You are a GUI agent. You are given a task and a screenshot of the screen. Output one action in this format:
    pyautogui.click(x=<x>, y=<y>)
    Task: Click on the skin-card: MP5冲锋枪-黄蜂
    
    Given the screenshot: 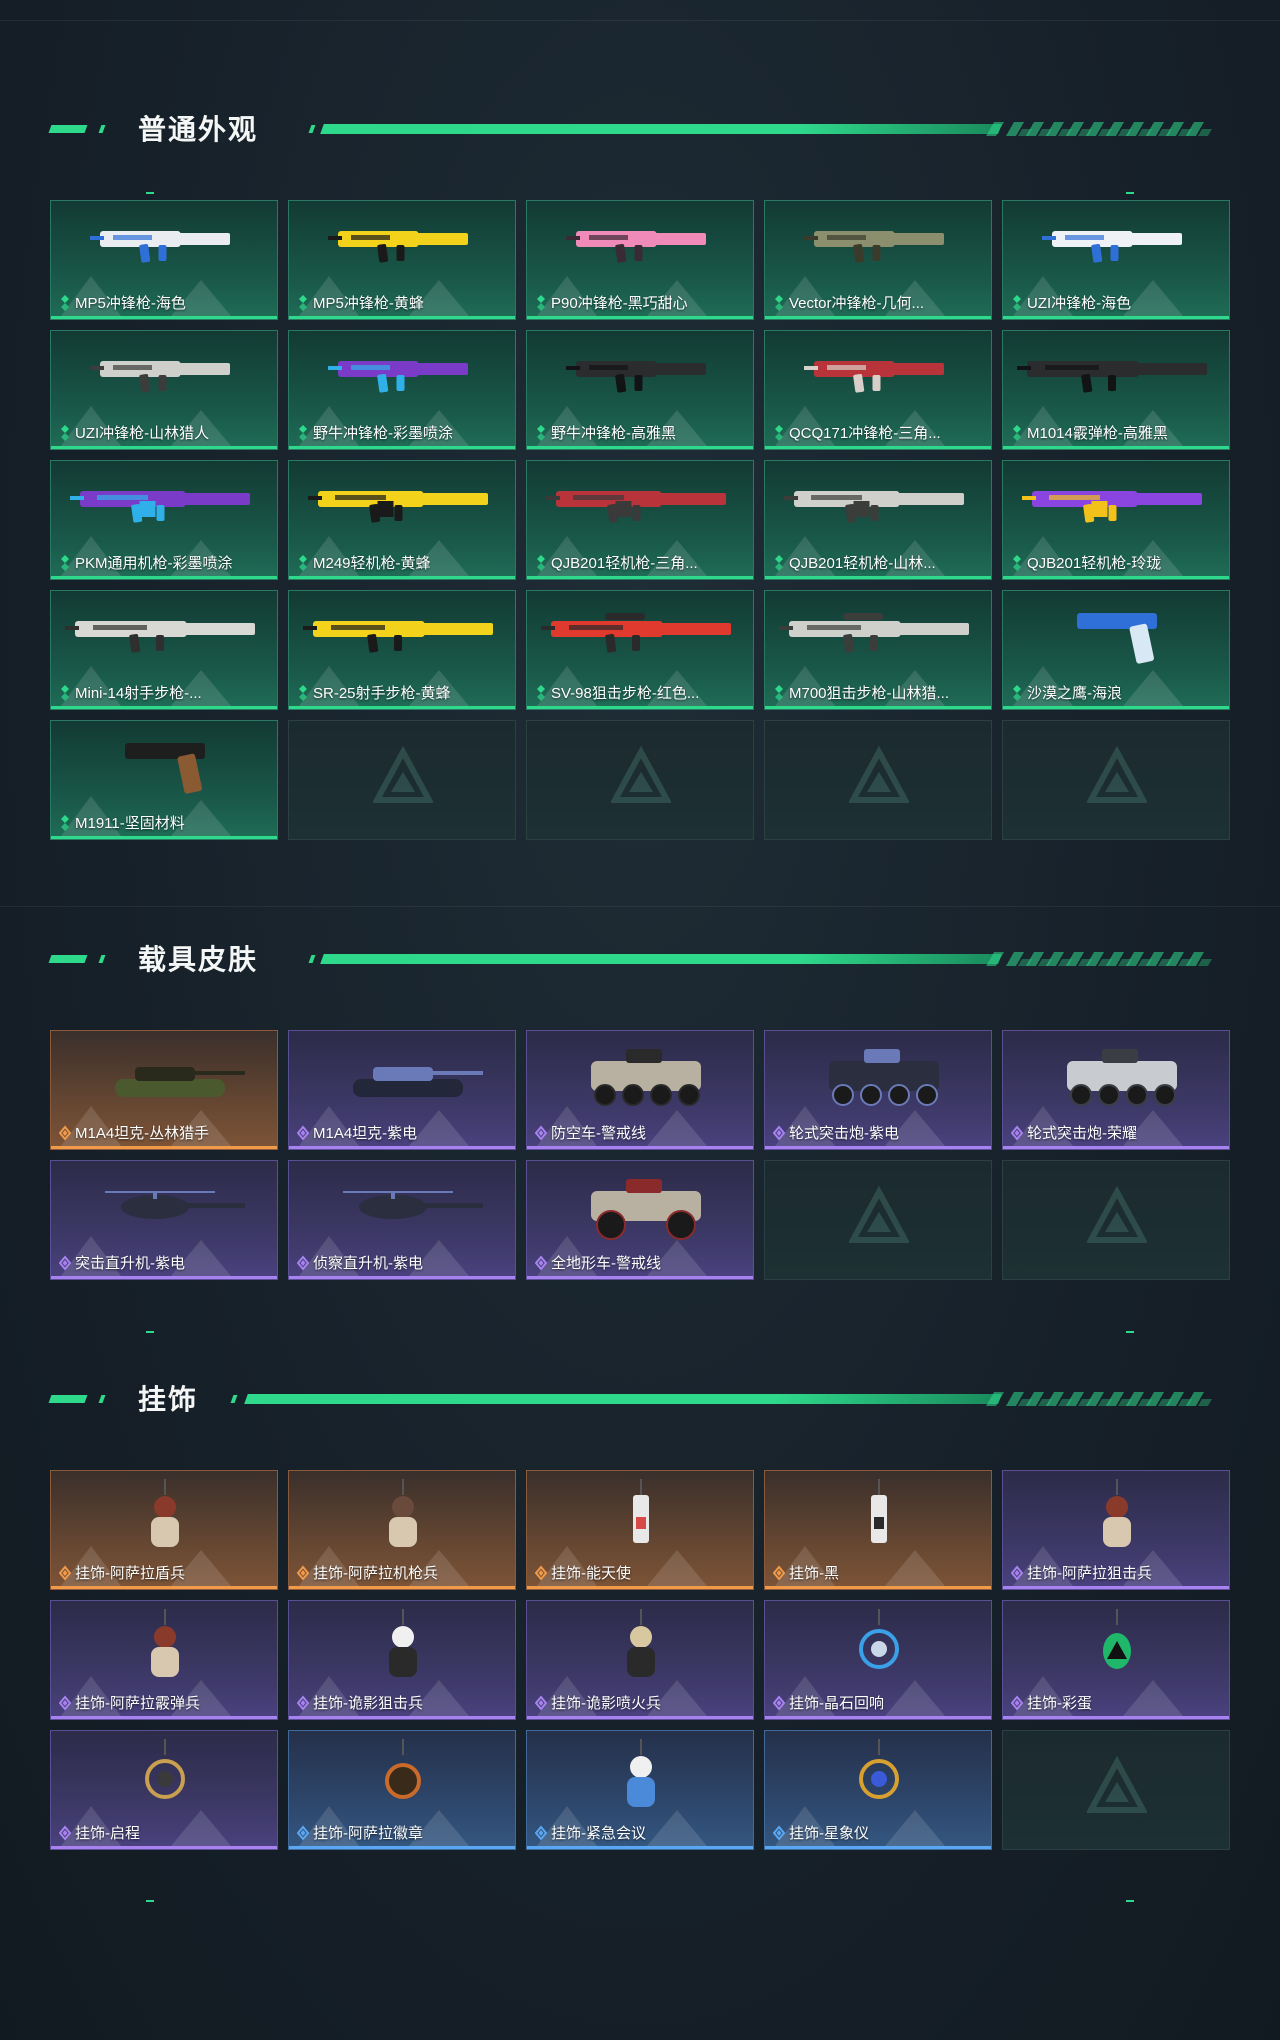 What is the action you would take?
    pyautogui.click(x=402, y=260)
    